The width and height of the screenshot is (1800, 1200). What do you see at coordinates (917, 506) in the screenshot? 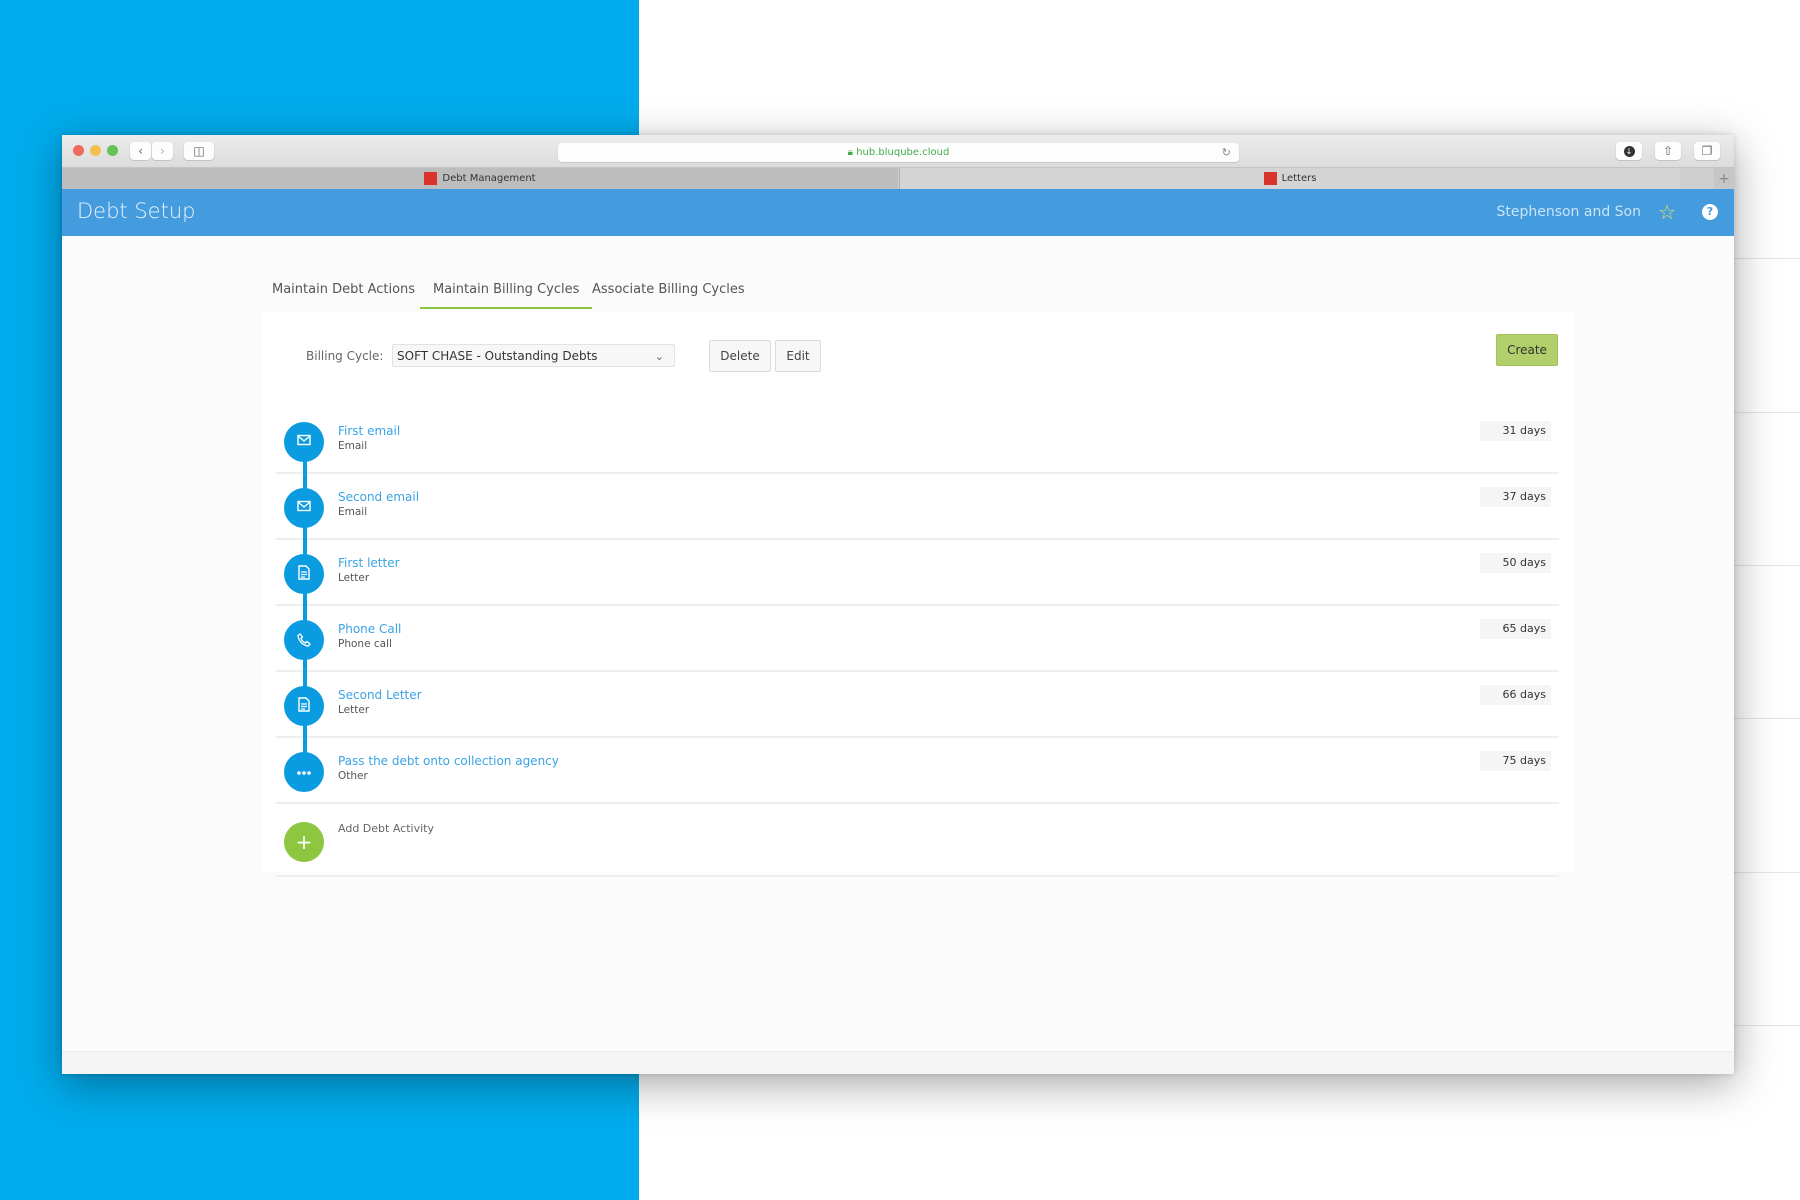
I see `debt-activity-row: Second email Email 37 days` at bounding box center [917, 506].